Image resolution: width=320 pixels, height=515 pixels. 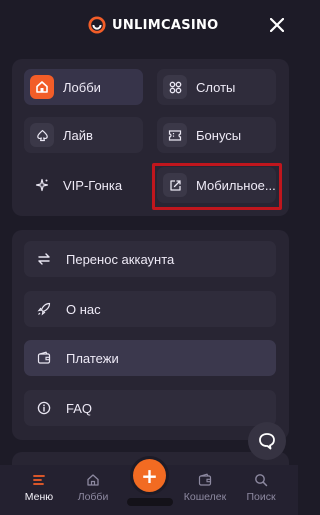 I want to click on menu-tile-label: Лайв, so click(x=78, y=135).